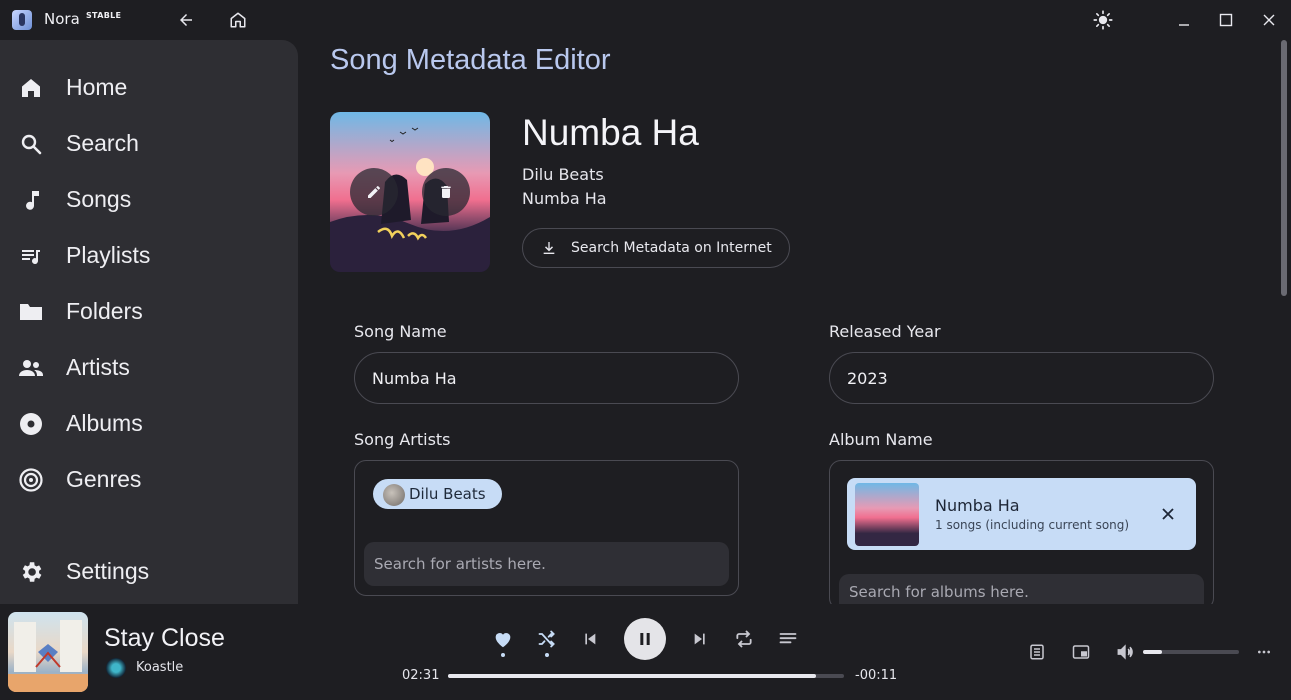 Image resolution: width=1291 pixels, height=700 pixels. Describe the element at coordinates (546, 528) in the screenshot. I see `song-artists-box: Dilu Beats Search for artists here.` at that location.